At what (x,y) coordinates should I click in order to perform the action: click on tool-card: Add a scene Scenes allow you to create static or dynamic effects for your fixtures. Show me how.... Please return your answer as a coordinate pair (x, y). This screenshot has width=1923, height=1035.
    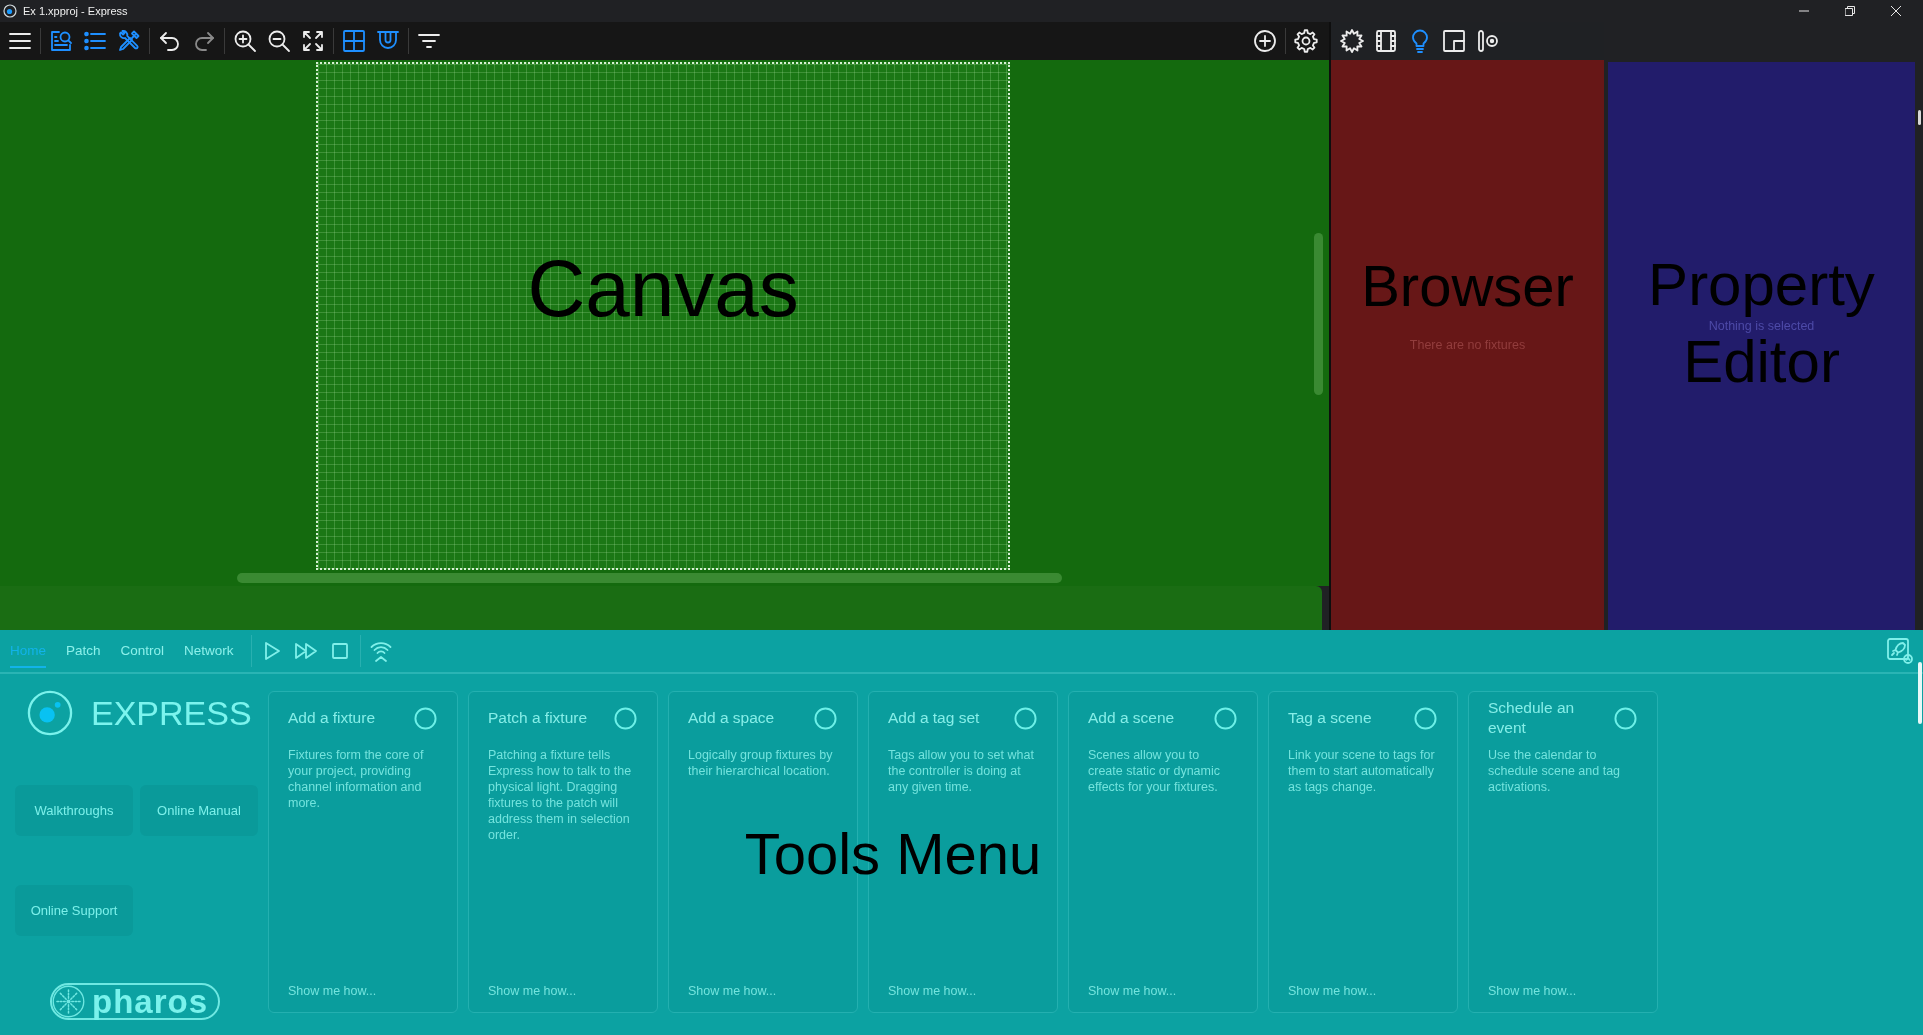
    Looking at the image, I should click on (1163, 852).